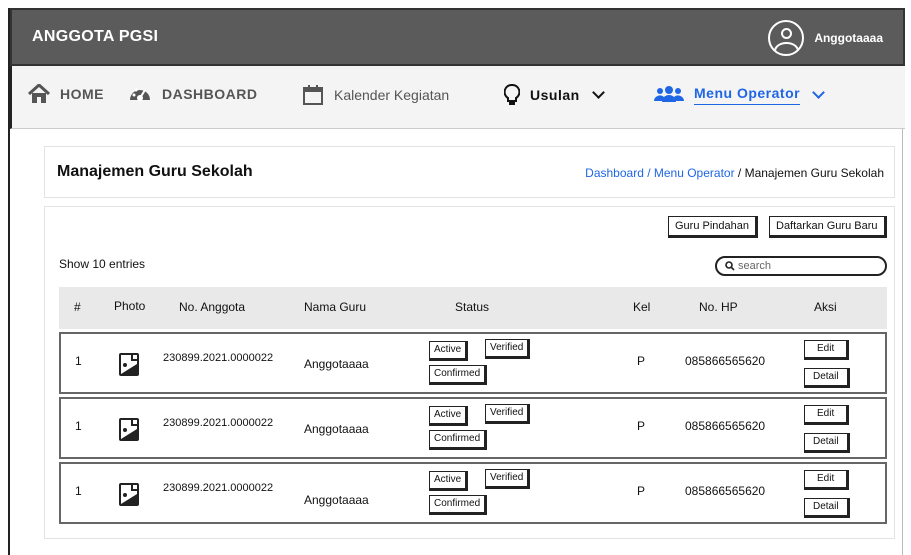 The image size is (911, 555). I want to click on col-no: #, so click(77, 307).